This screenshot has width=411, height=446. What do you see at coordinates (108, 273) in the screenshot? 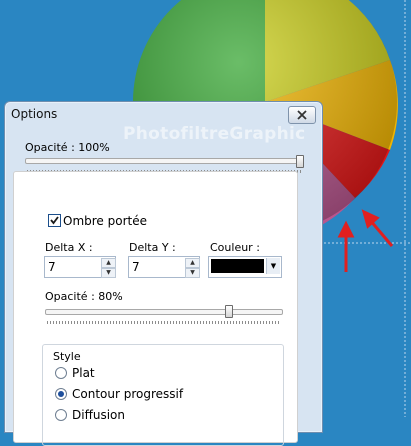
I see `delta-x-down-button: ▼` at bounding box center [108, 273].